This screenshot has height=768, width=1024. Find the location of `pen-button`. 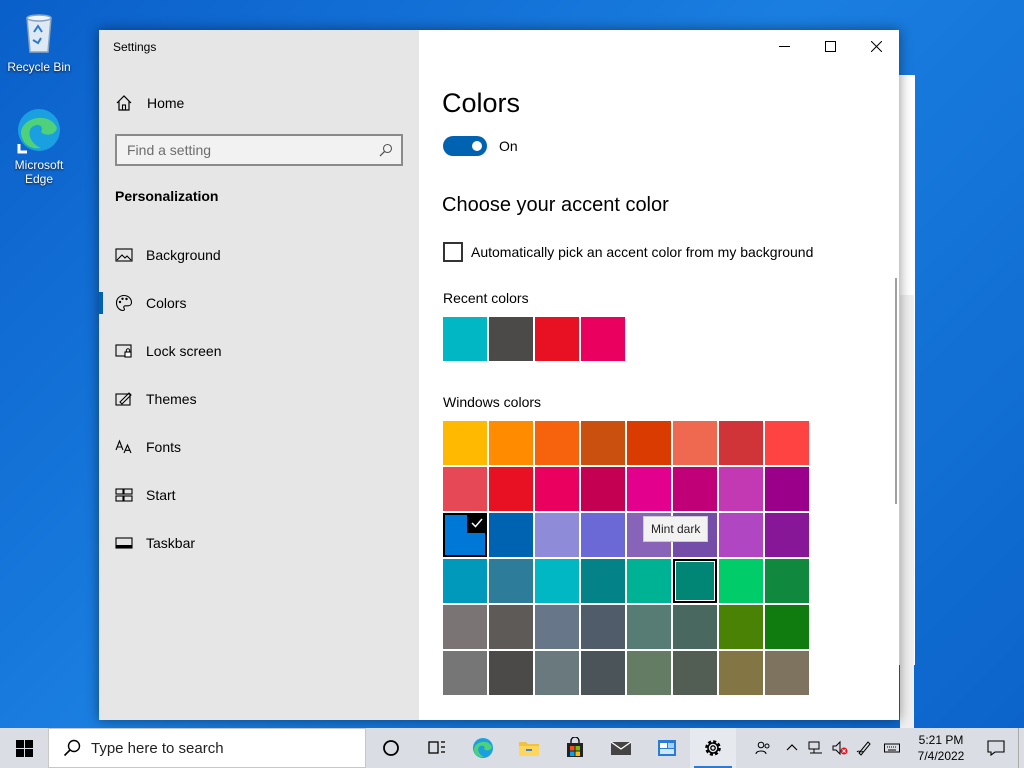

pen-button is located at coordinates (864, 748).